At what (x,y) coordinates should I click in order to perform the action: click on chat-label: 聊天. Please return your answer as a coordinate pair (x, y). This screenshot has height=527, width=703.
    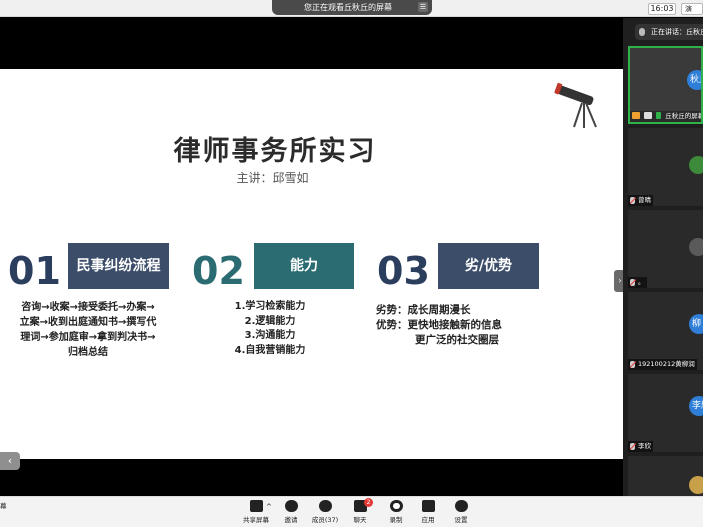
    Looking at the image, I should click on (360, 520).